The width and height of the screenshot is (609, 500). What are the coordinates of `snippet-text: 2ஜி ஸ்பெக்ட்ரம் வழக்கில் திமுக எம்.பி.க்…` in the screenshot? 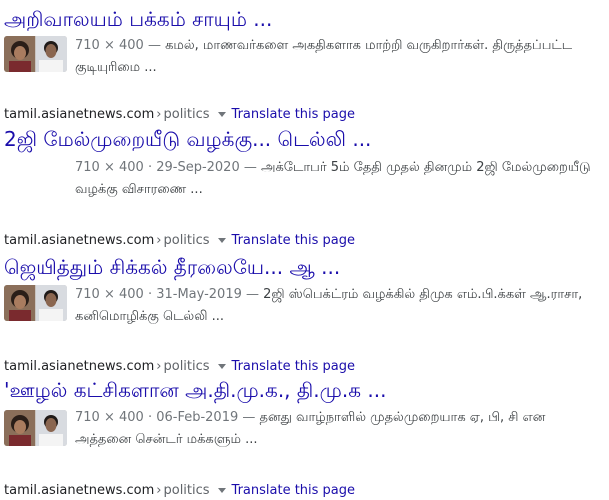 It's located at (329, 305).